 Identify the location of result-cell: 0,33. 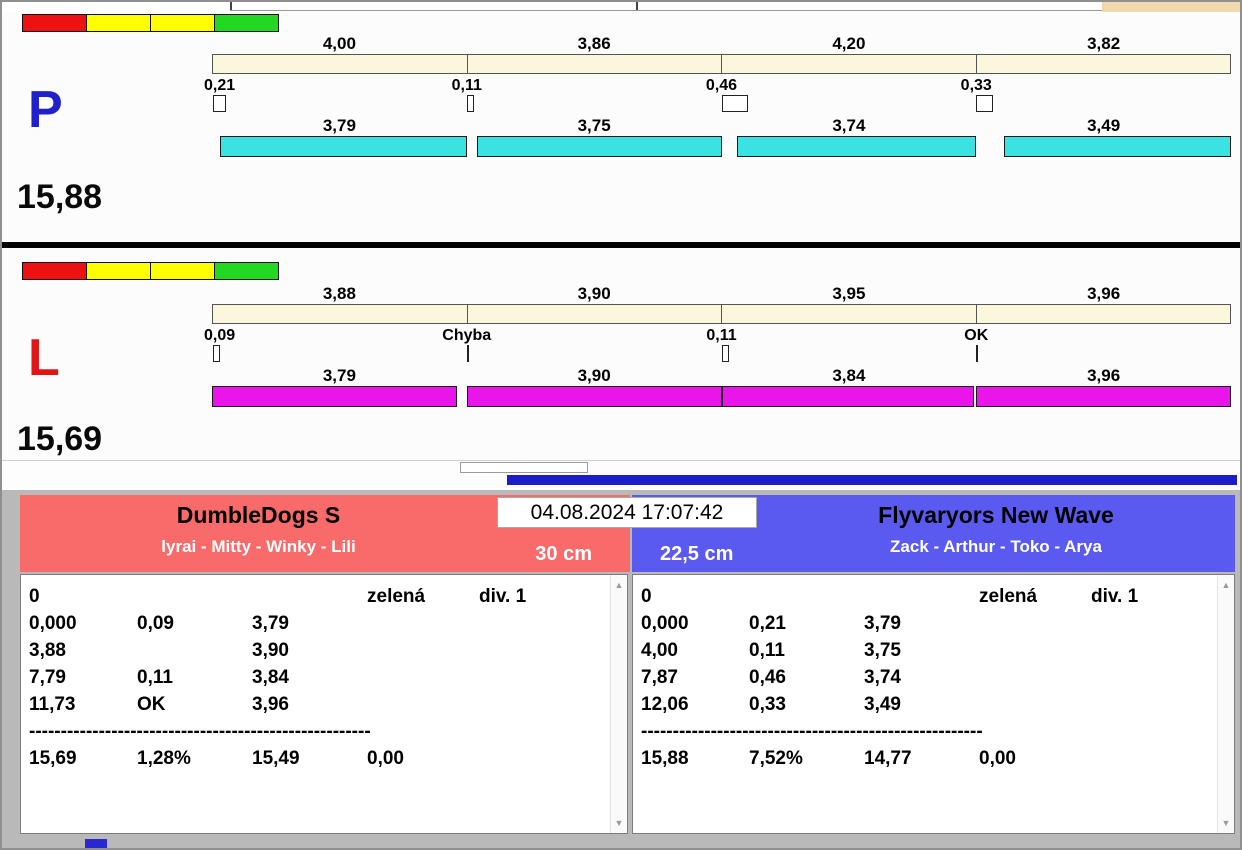
(767, 704).